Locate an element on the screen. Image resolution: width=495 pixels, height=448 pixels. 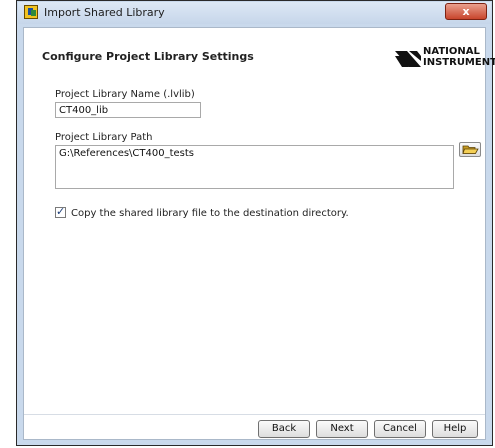
national-instruments-logo: NATIONAL INSTRUMENTS is located at coordinates (445, 58).